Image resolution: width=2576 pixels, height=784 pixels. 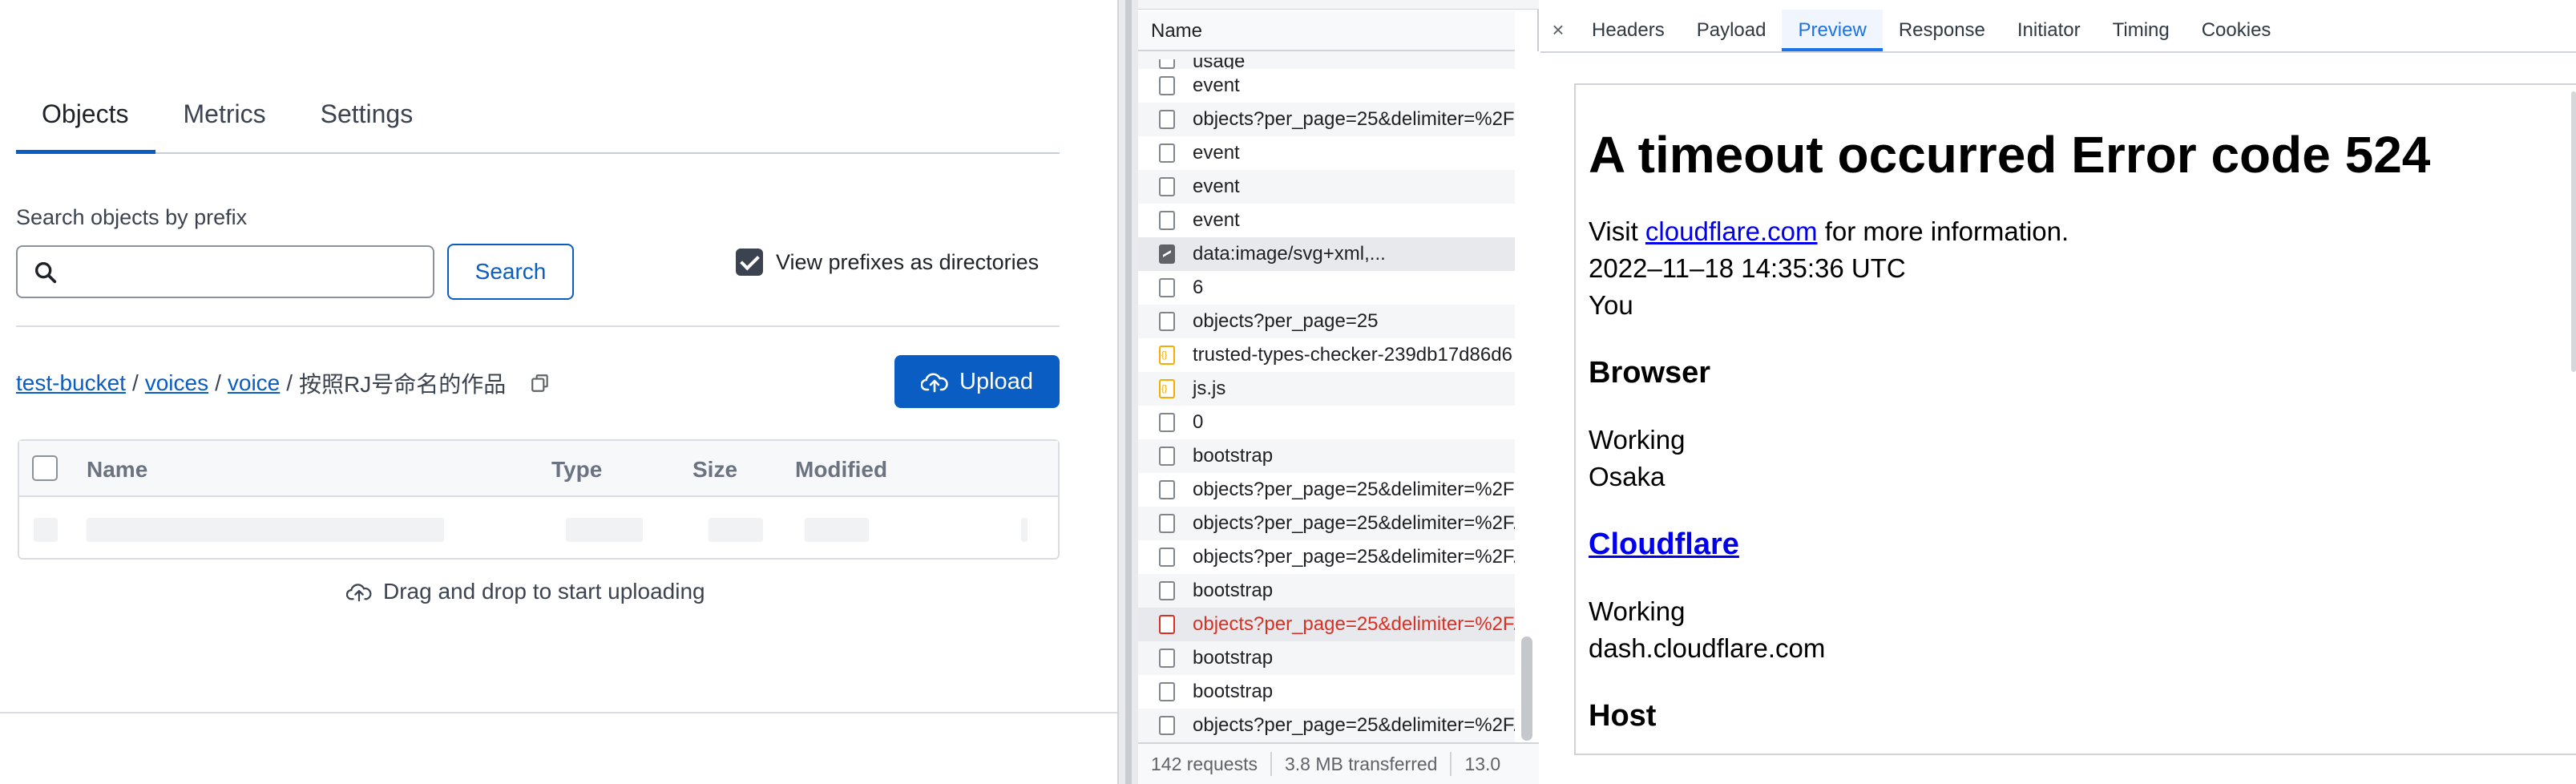 I want to click on request-count: 142 requests, so click(x=1205, y=764).